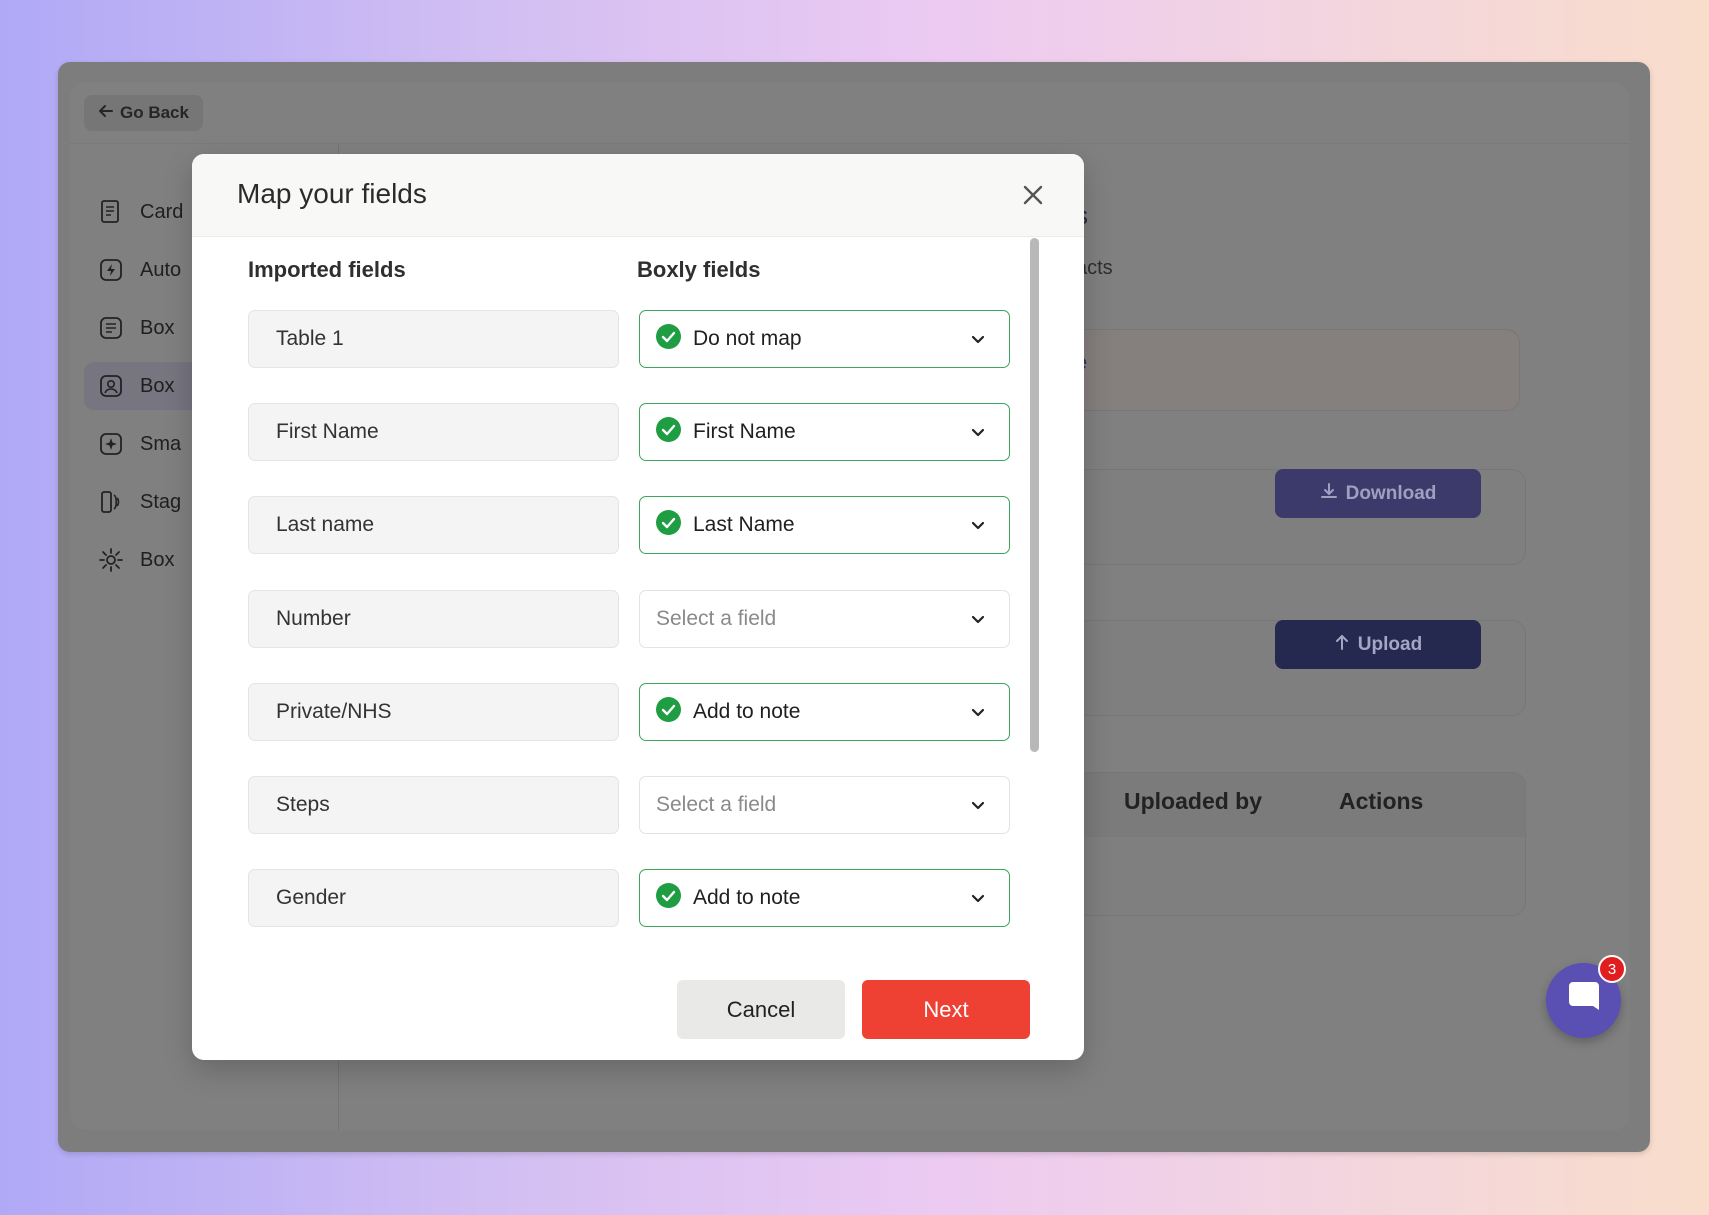  I want to click on arrow-left-icon, so click(106, 113).